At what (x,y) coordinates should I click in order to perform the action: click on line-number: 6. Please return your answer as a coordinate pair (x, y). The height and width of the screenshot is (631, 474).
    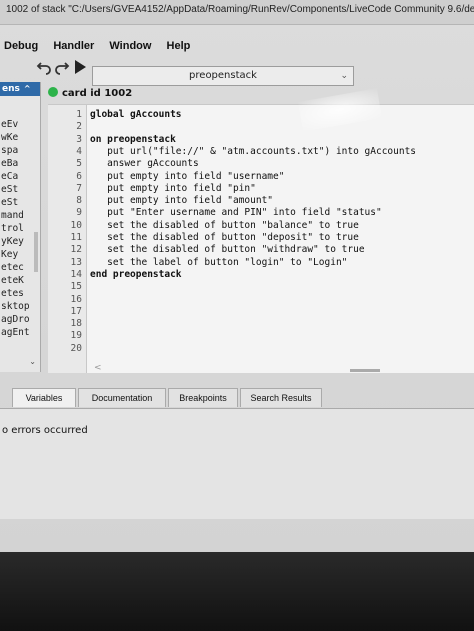
    Looking at the image, I should click on (79, 176).